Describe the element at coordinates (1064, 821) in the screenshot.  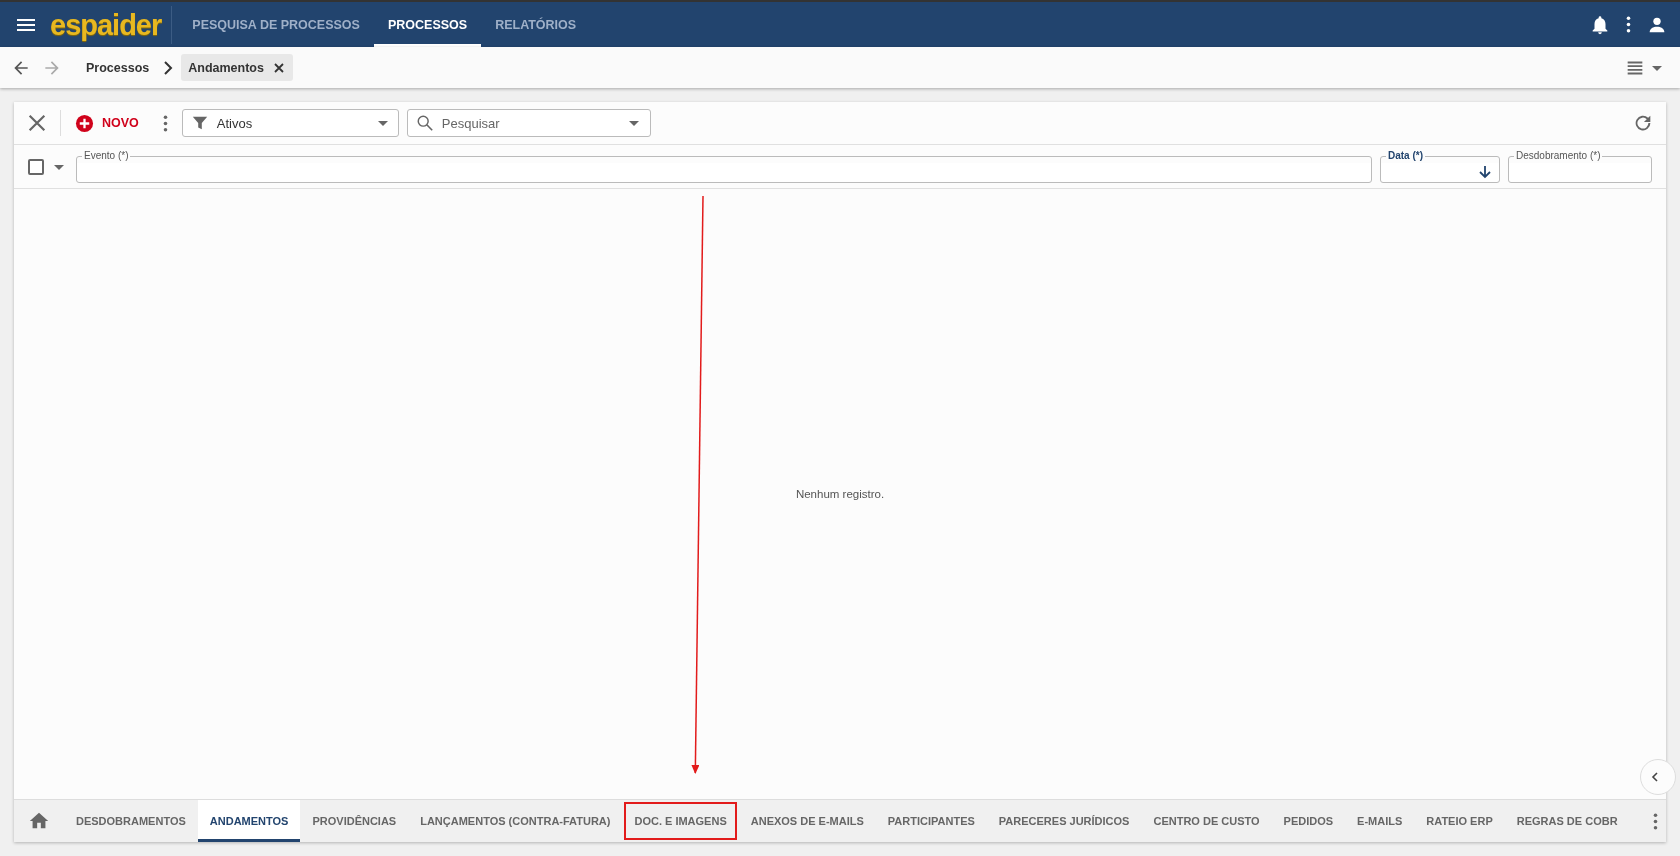
I see `tab: PARECERES JURÍDICOS` at that location.